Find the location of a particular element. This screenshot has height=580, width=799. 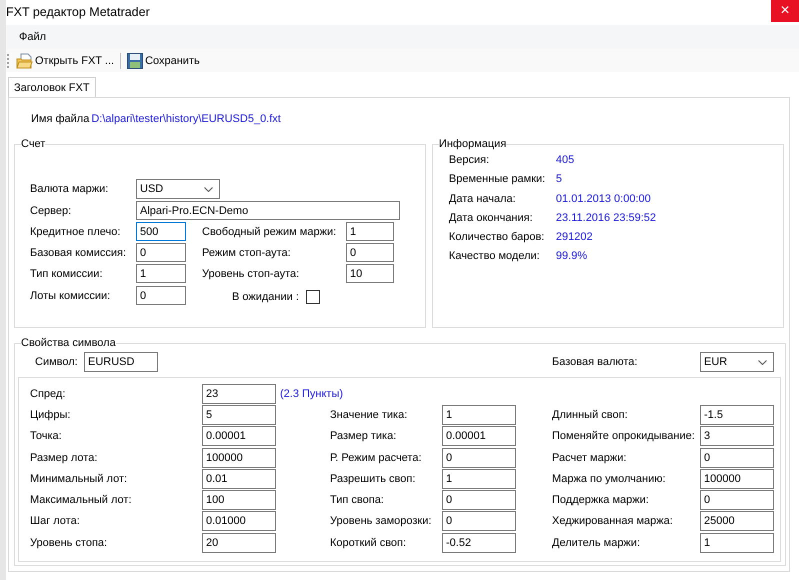

group-title: Свойства символа is located at coordinates (68, 343).